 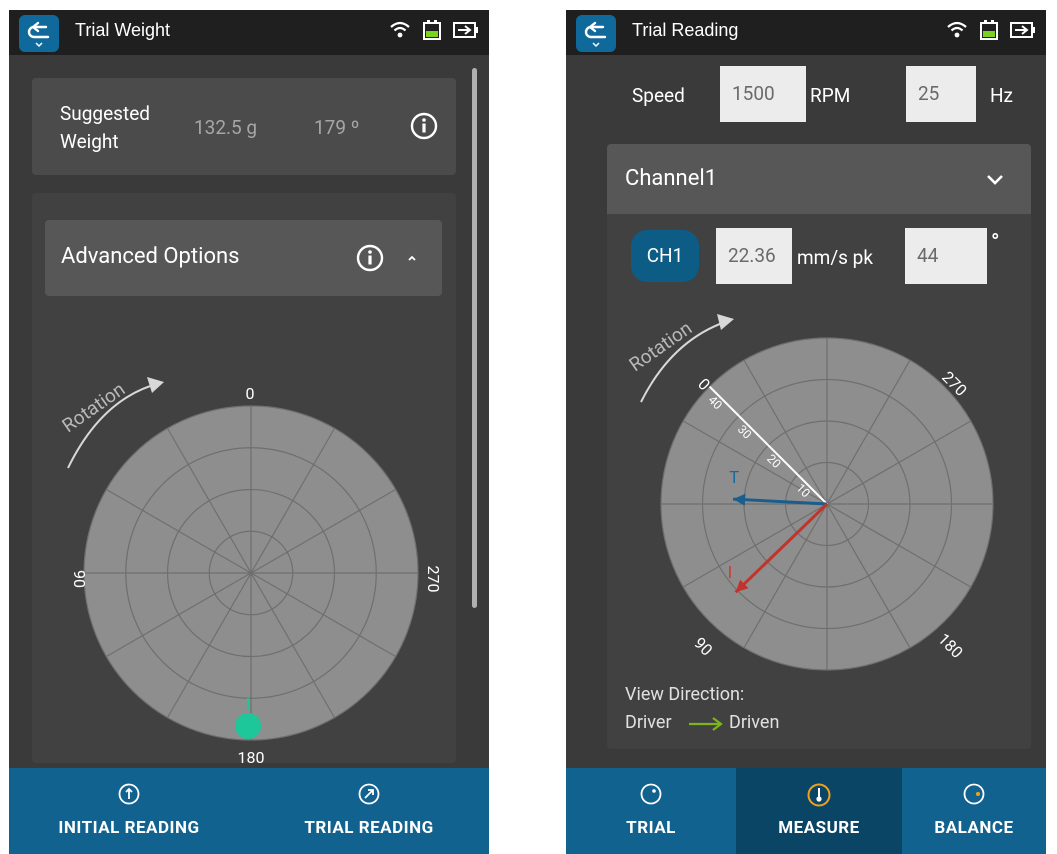 I want to click on suggested-angle-value: 179 º, so click(x=337, y=127).